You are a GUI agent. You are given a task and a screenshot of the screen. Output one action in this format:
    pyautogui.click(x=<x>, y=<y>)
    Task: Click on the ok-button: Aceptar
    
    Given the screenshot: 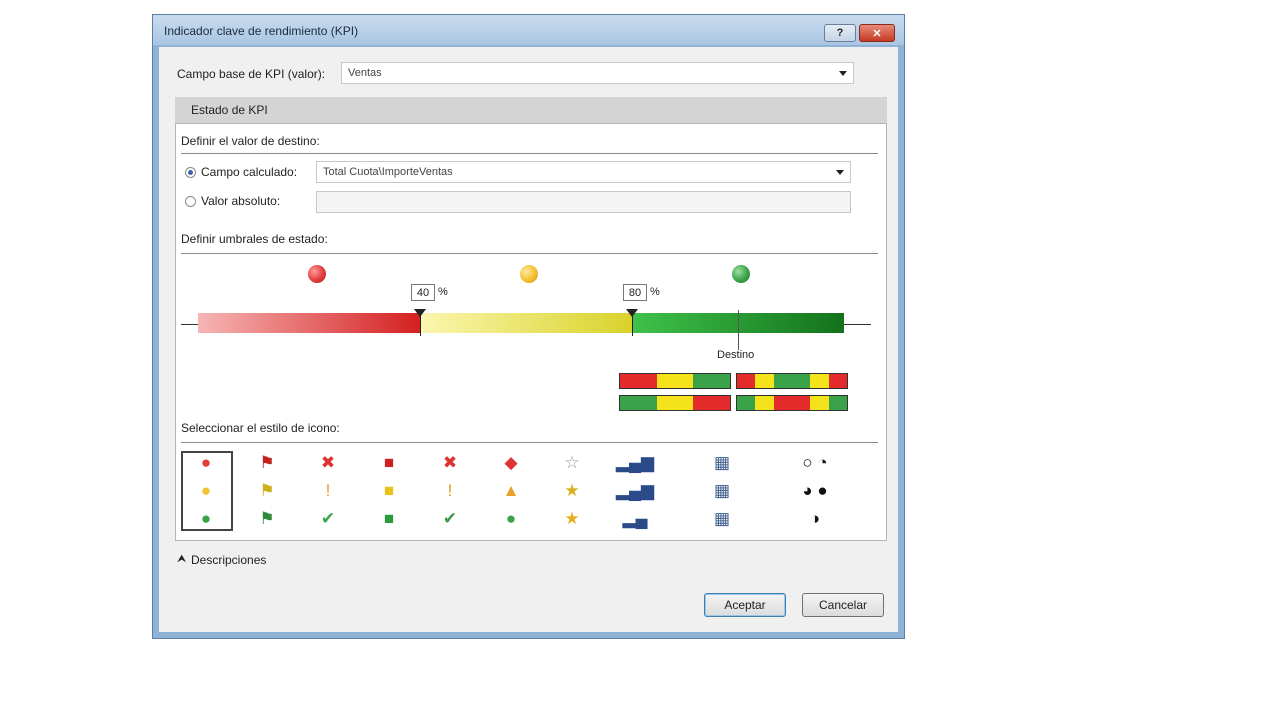 What is the action you would take?
    pyautogui.click(x=745, y=605)
    